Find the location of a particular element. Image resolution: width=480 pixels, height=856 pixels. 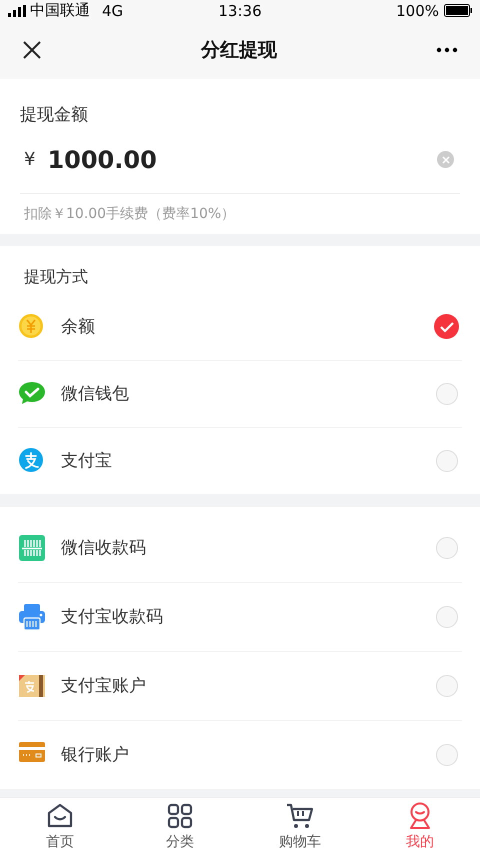

battery-icon is located at coordinates (458, 11).